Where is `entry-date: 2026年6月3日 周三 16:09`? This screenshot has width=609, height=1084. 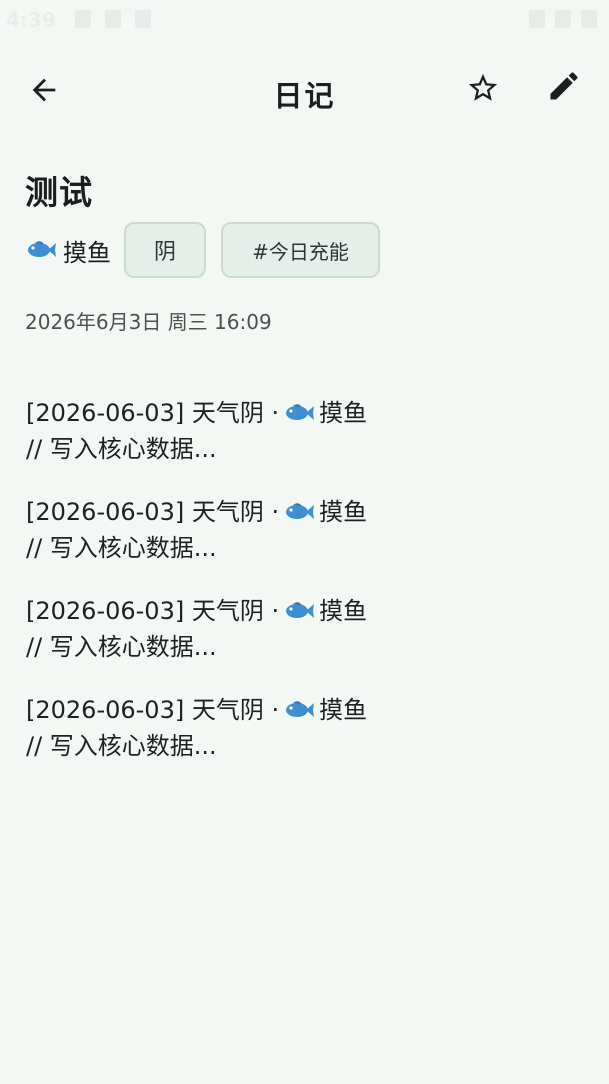 entry-date: 2026年6月3日 周三 16:09 is located at coordinates (148, 322).